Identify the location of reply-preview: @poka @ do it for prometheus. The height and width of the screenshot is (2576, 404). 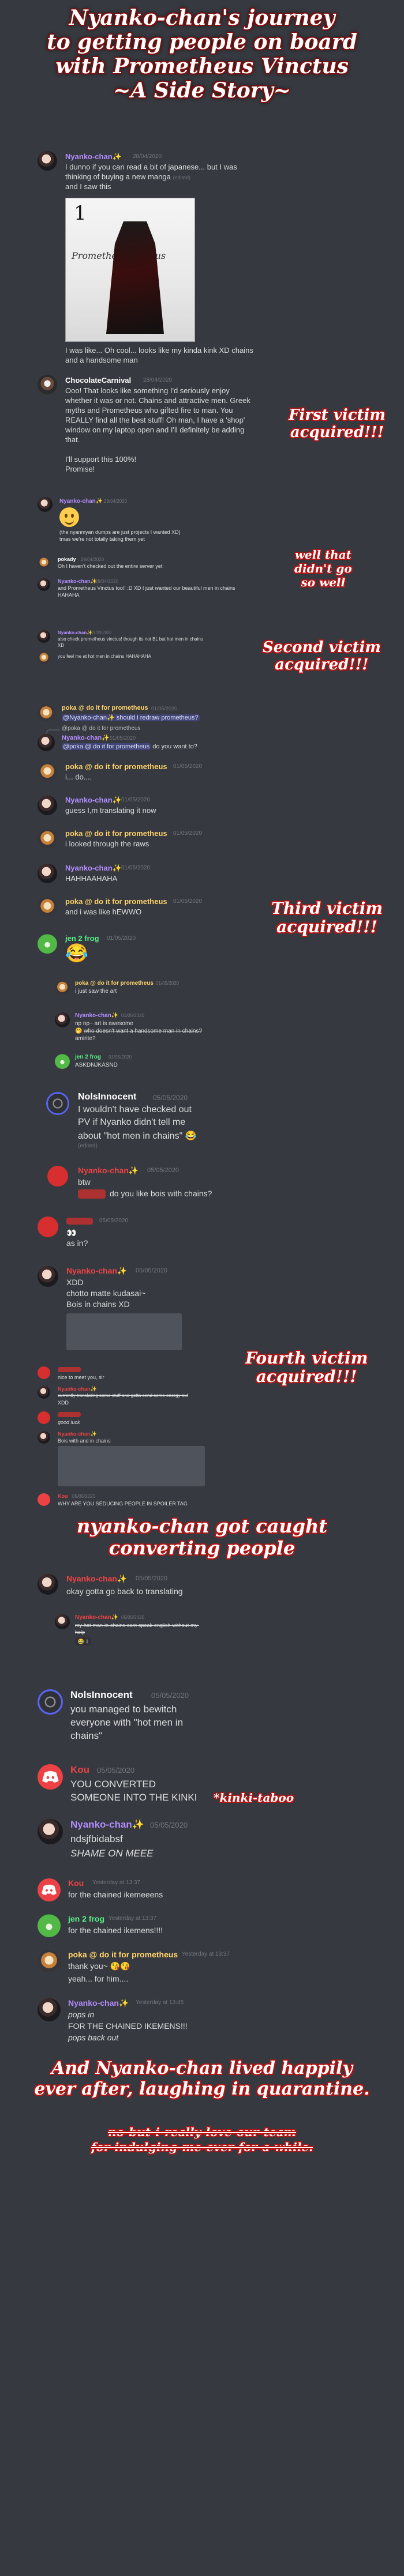
(101, 728).